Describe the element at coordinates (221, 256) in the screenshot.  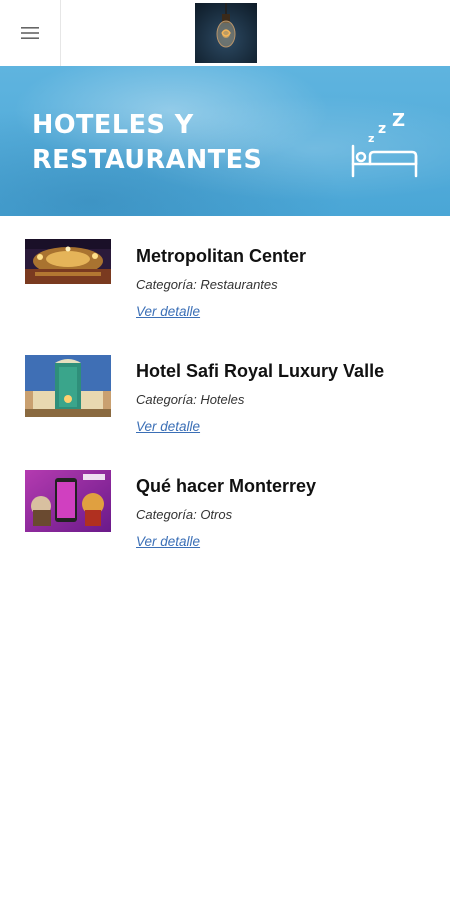
I see `item-title: Metropolitan Center` at that location.